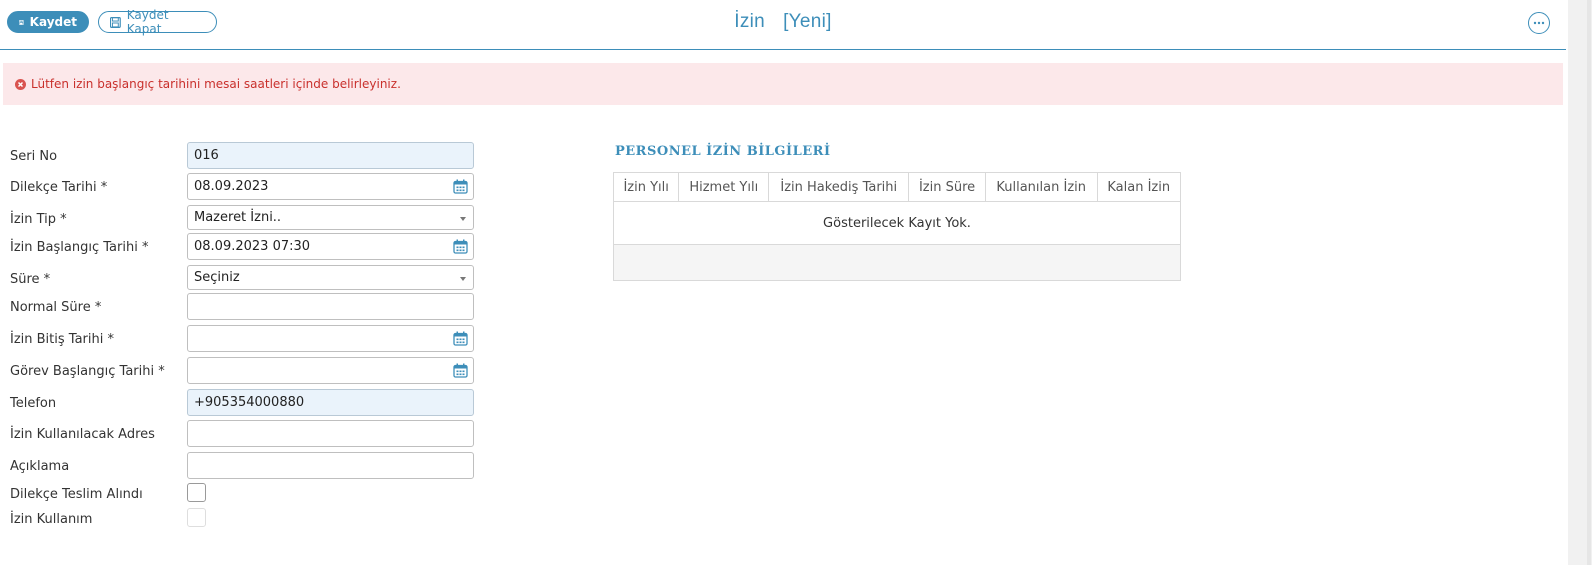 This screenshot has width=1592, height=565. I want to click on izin-tip-value: Mazeret İzni.., so click(238, 217).